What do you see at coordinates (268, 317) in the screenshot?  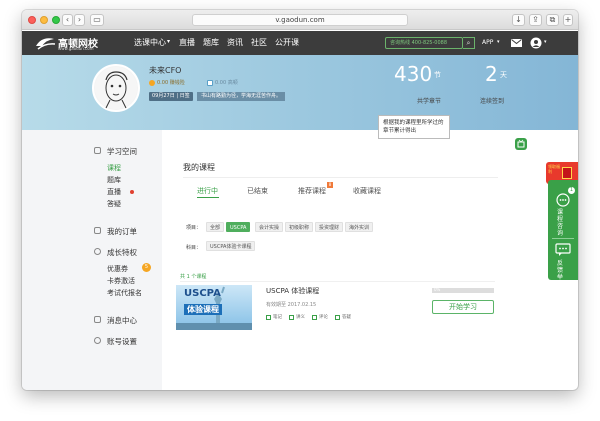 I see `note-icon` at bounding box center [268, 317].